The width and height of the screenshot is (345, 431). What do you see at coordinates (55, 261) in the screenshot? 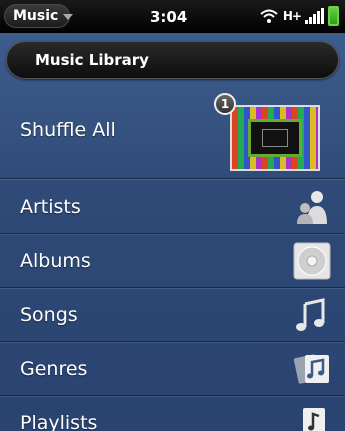
I see `menu-item-label: Albums` at bounding box center [55, 261].